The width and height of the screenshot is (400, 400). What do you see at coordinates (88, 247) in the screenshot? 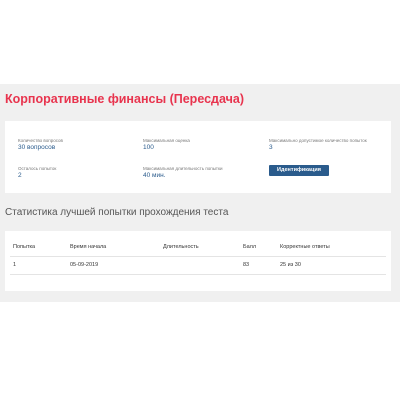
I see `header-start-time: Время начала` at bounding box center [88, 247].